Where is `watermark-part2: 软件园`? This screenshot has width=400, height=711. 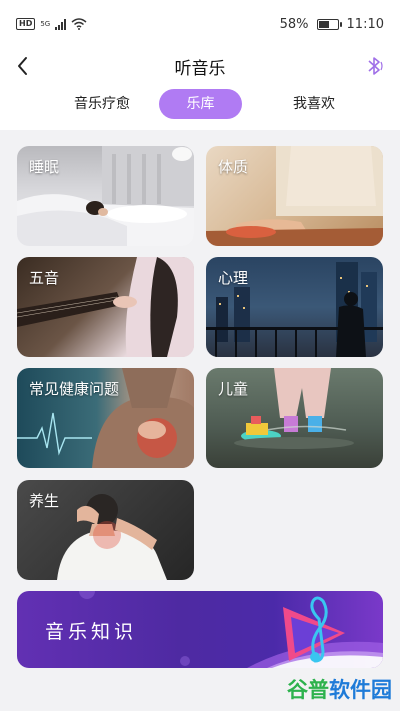 watermark-part2: 软件园 is located at coordinates (360, 690).